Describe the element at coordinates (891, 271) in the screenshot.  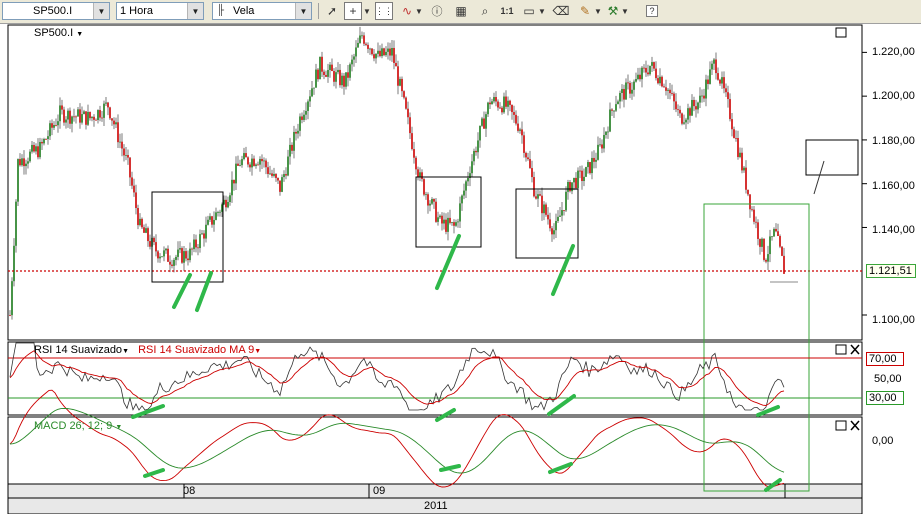
I see `current-price-badge: 1.121,51` at that location.